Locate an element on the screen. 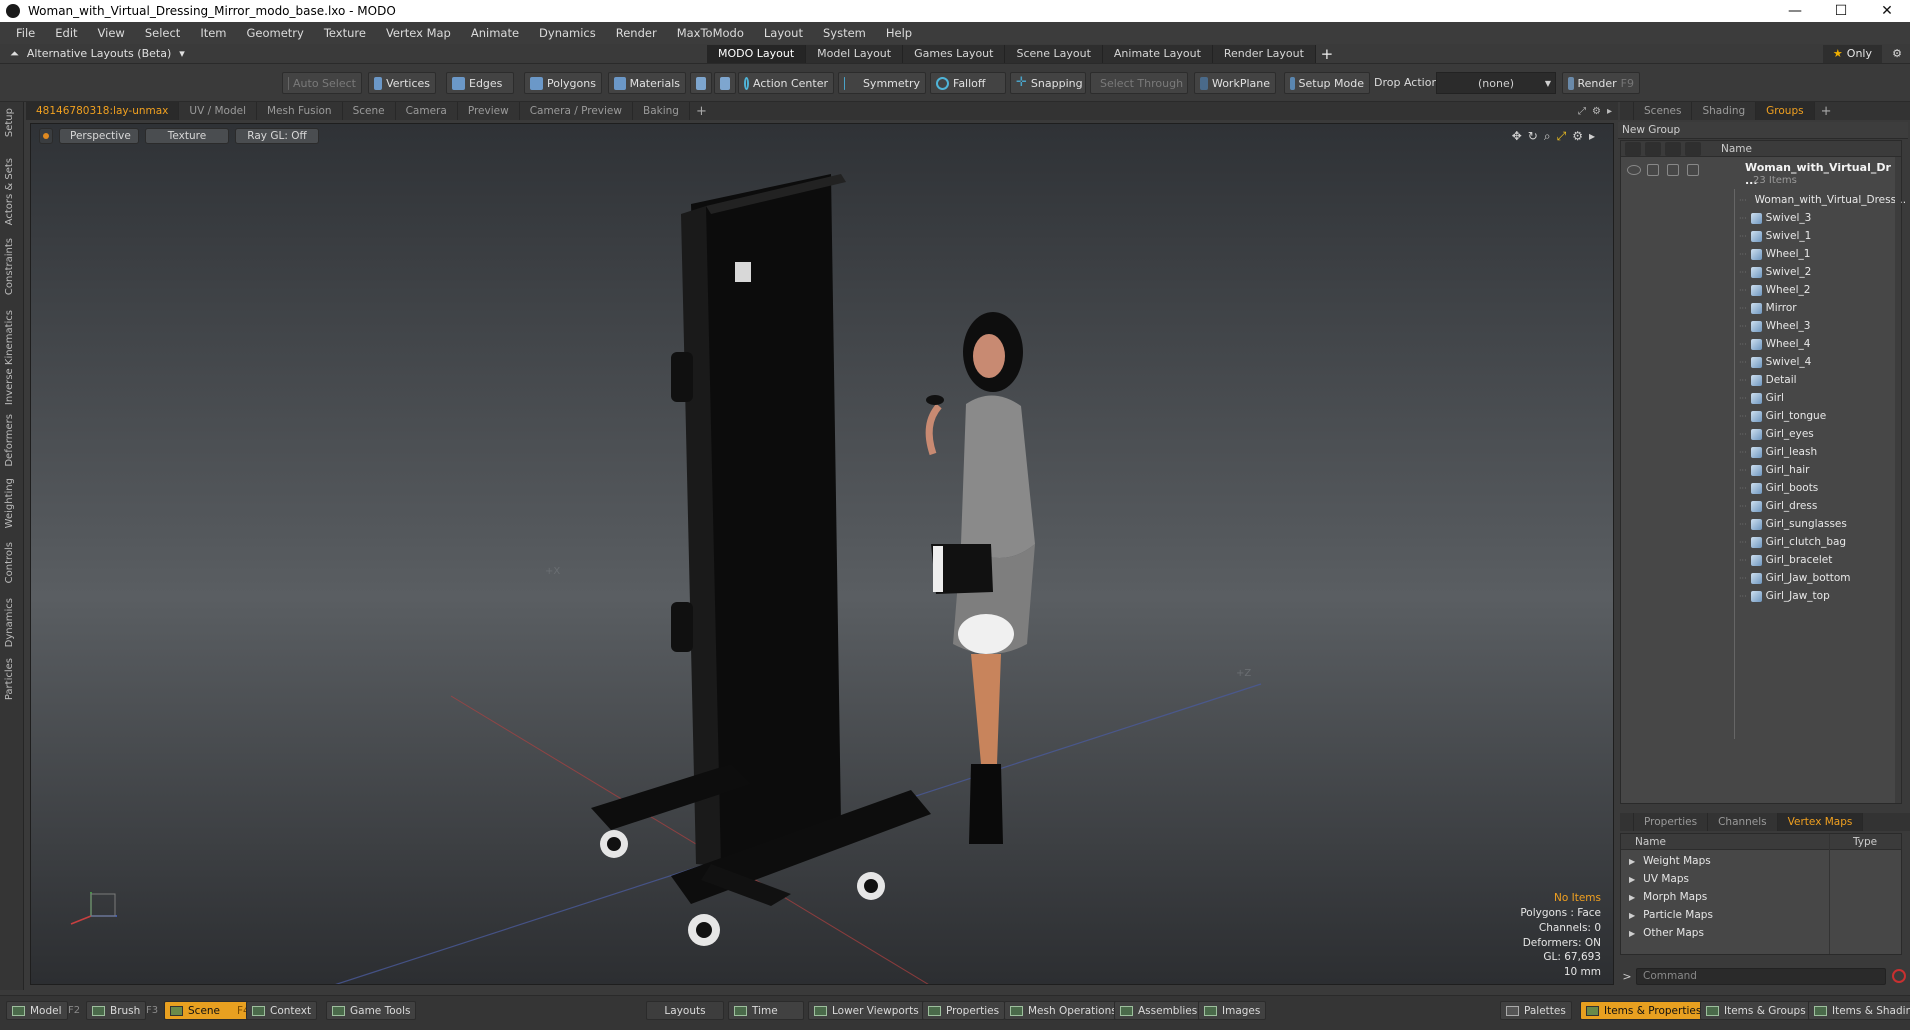 This screenshot has height=1030, width=1910. group-item-row: ··· Girl_tongue is located at coordinates (1761, 416).